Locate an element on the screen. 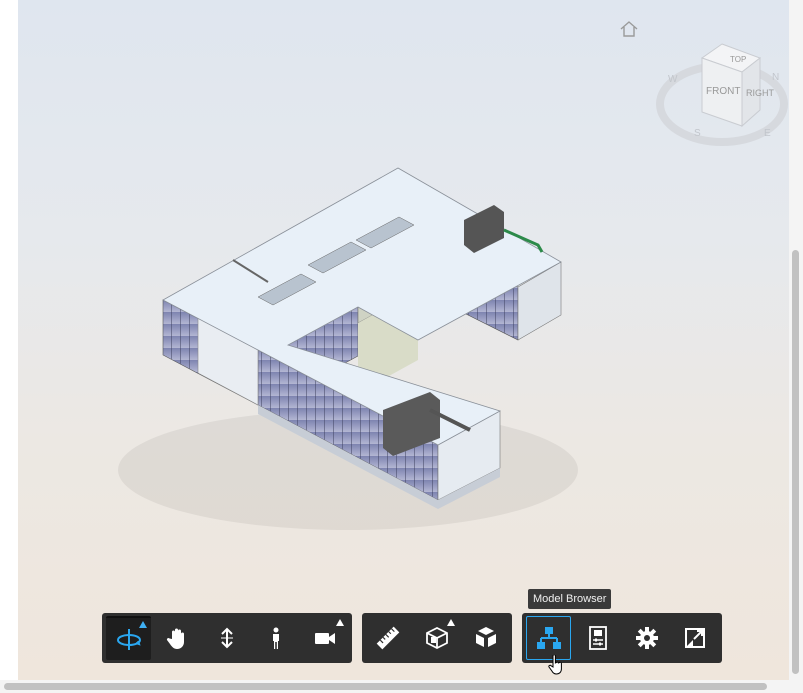 The height and width of the screenshot is (693, 803). orbit-icon is located at coordinates (128, 639).